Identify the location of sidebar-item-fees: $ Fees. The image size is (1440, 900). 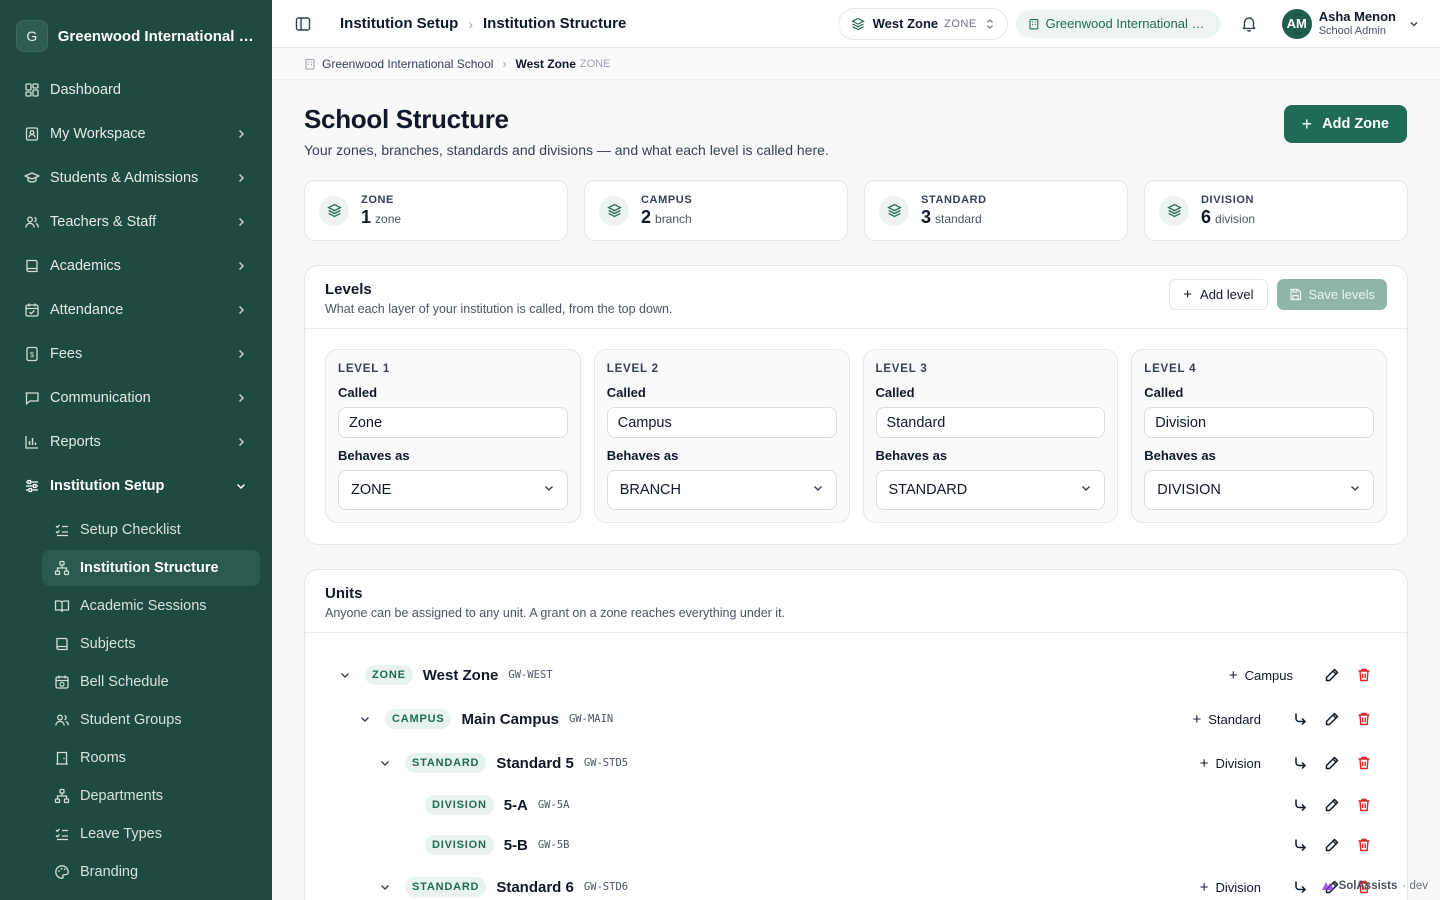
(136, 354).